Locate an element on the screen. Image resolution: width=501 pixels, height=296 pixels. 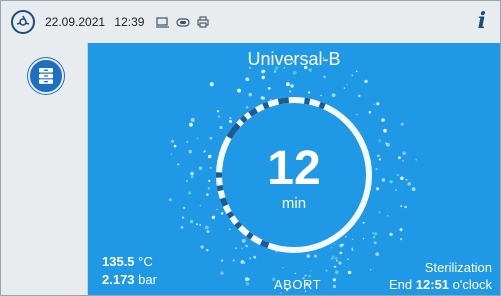
monitor-icon is located at coordinates (163, 22).